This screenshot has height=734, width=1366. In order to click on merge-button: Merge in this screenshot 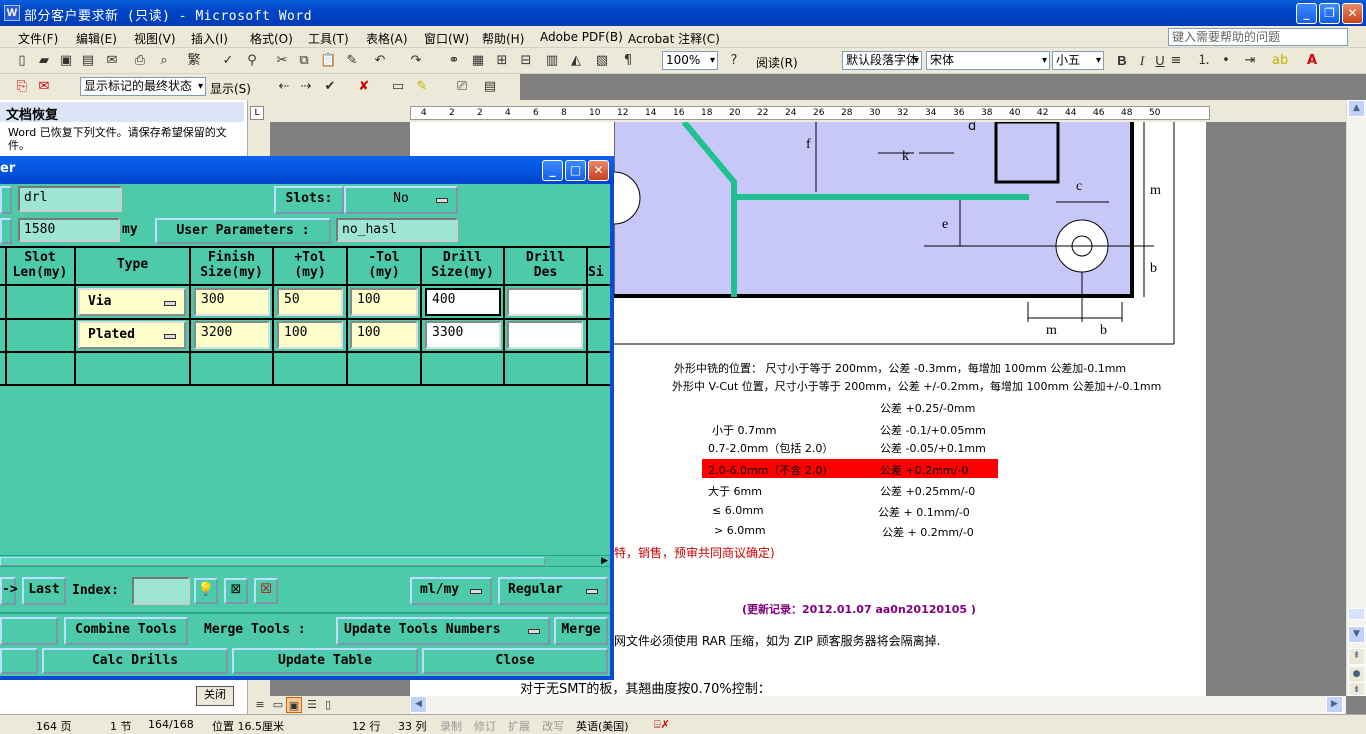, I will do `click(581, 631)`.